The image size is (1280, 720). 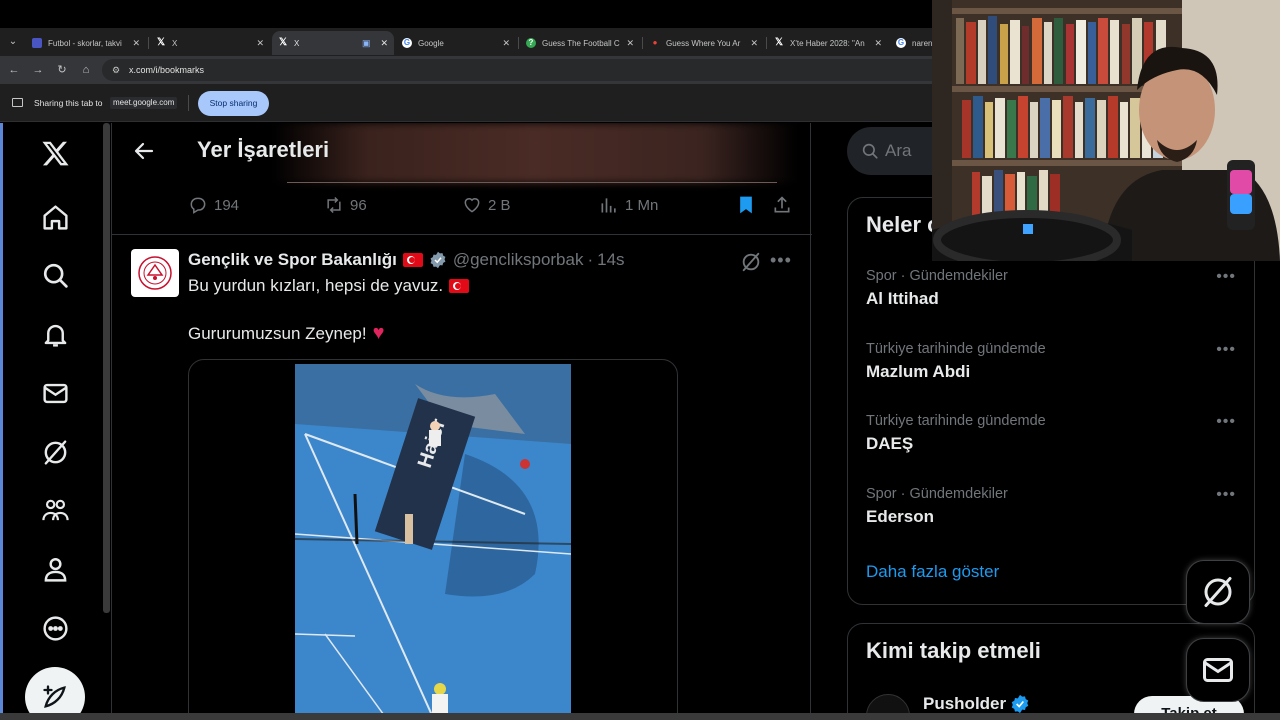 I want to click on trend-category: Türkiye tarihinde gündemde, so click(x=956, y=349).